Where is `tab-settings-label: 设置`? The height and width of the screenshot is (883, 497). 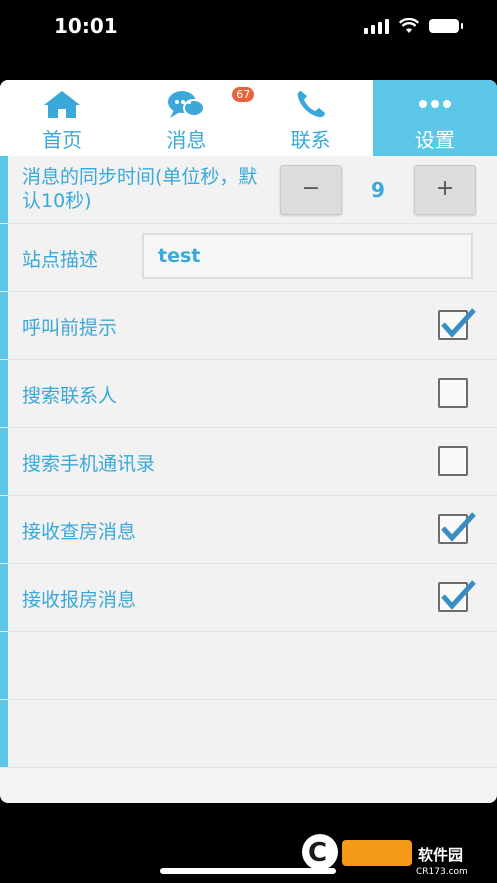 tab-settings-label: 设置 is located at coordinates (434, 140).